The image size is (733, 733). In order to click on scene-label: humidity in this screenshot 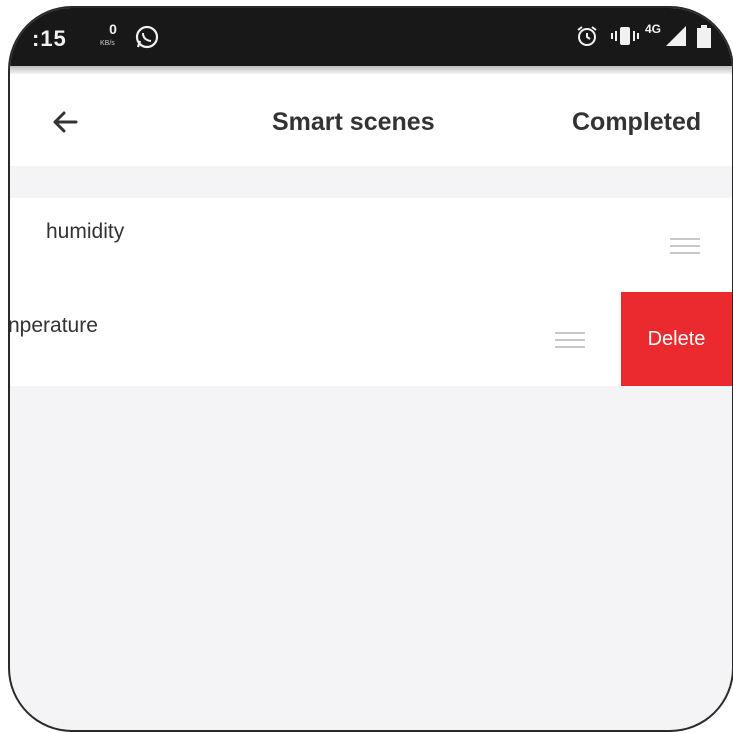, I will do `click(85, 231)`.